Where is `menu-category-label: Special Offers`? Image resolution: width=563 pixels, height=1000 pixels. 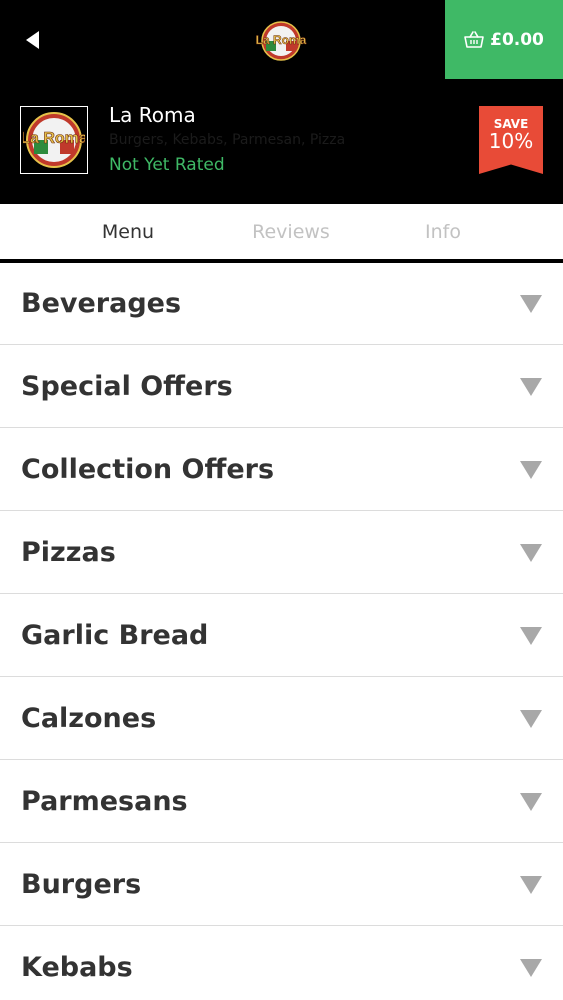 menu-category-label: Special Offers is located at coordinates (127, 386).